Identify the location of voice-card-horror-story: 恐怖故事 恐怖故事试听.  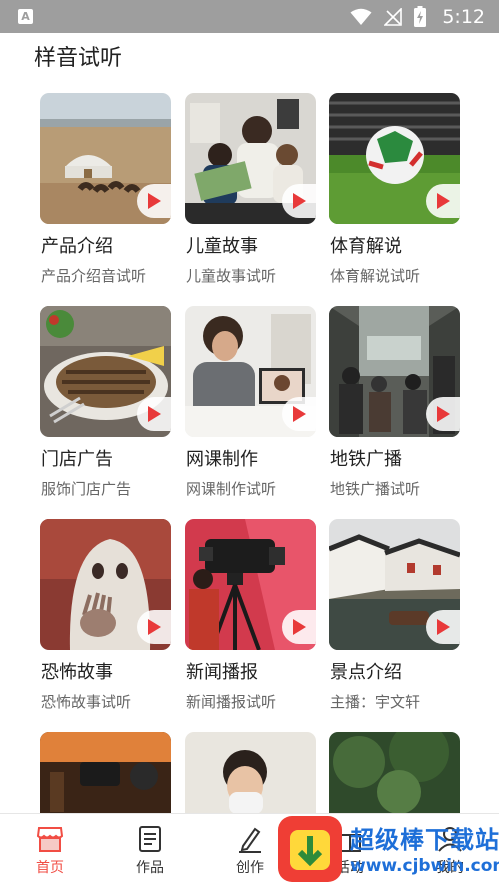
(105, 615).